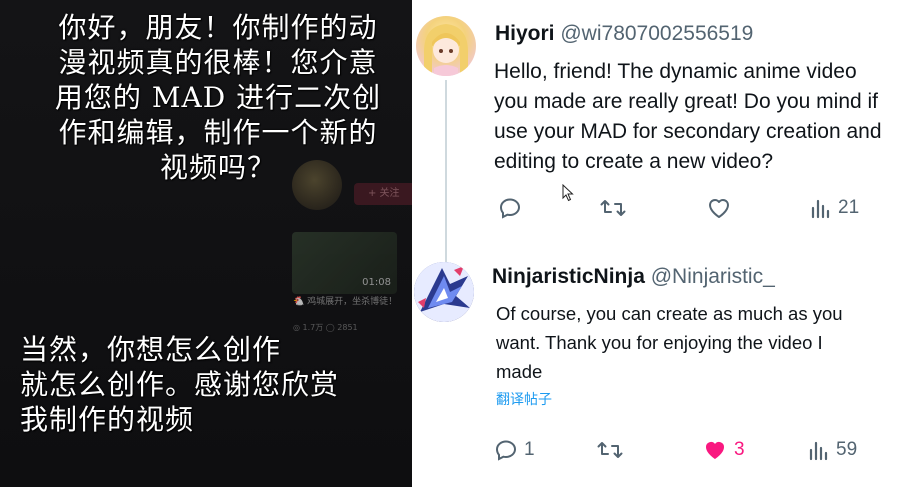 This screenshot has width=910, height=487. What do you see at coordinates (519, 371) in the screenshot?
I see `tweet-text-line: made` at bounding box center [519, 371].